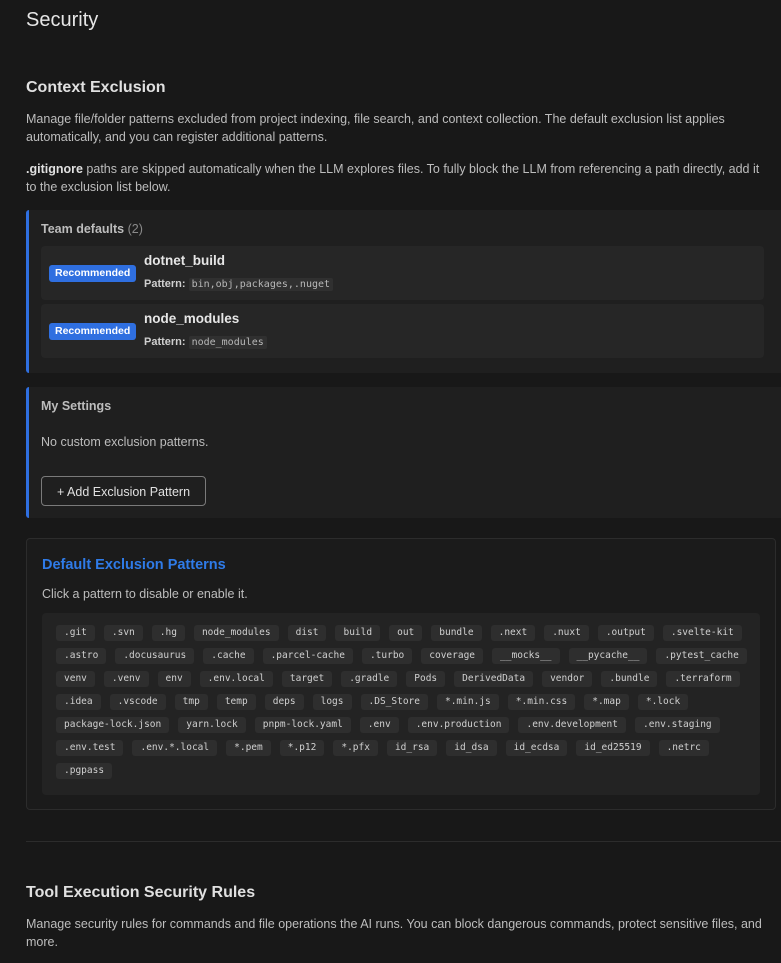  What do you see at coordinates (145, 594) in the screenshot?
I see `default-exclusion-patterns-description: Click a pattern to disable or enable it.` at bounding box center [145, 594].